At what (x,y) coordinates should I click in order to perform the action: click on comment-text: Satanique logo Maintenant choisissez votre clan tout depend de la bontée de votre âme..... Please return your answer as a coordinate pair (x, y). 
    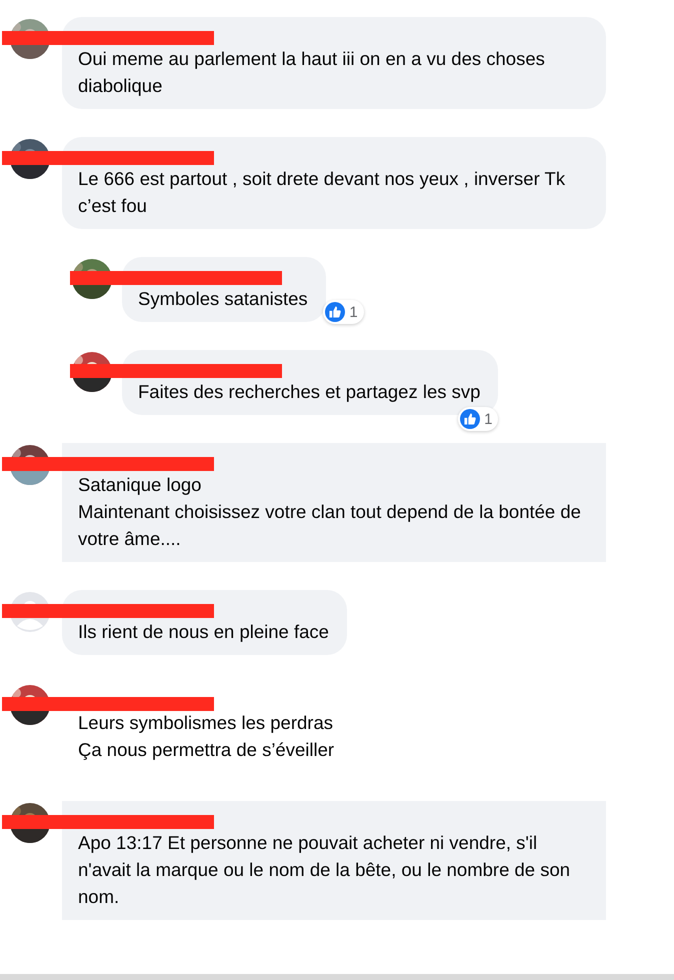
    Looking at the image, I should click on (330, 512).